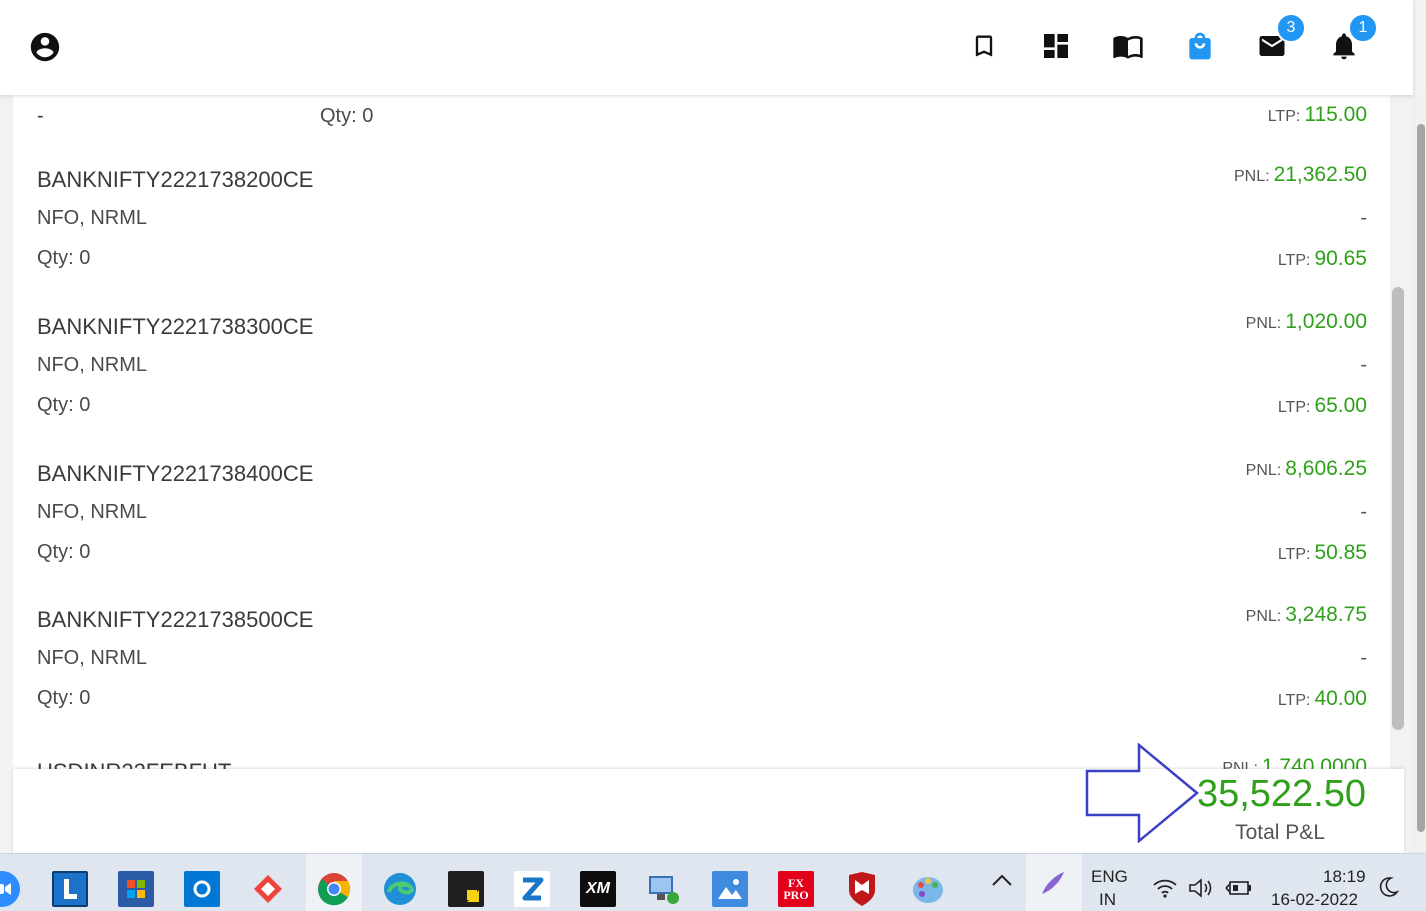  Describe the element at coordinates (1200, 46) in the screenshot. I see `shopping-bag-icon` at that location.